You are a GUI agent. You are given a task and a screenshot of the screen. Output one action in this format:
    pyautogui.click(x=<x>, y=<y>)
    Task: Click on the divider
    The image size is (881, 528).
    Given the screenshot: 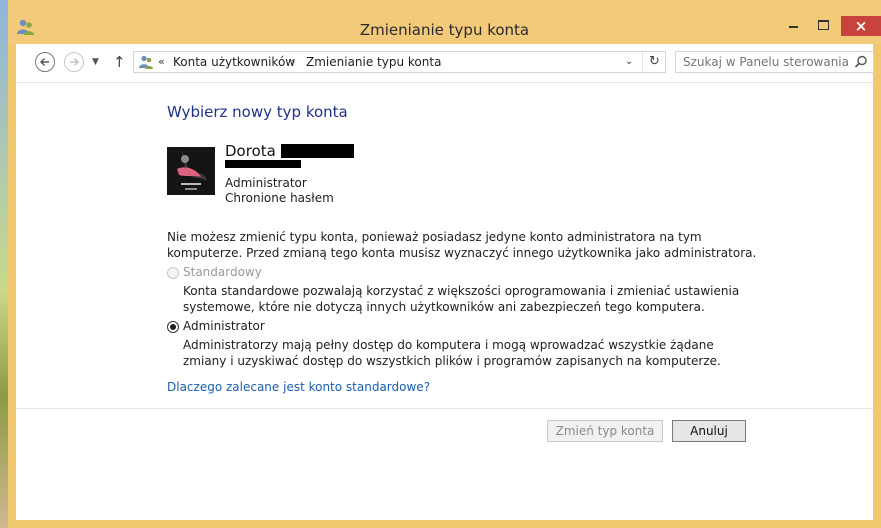 What is the action you would take?
    pyautogui.click(x=444, y=408)
    